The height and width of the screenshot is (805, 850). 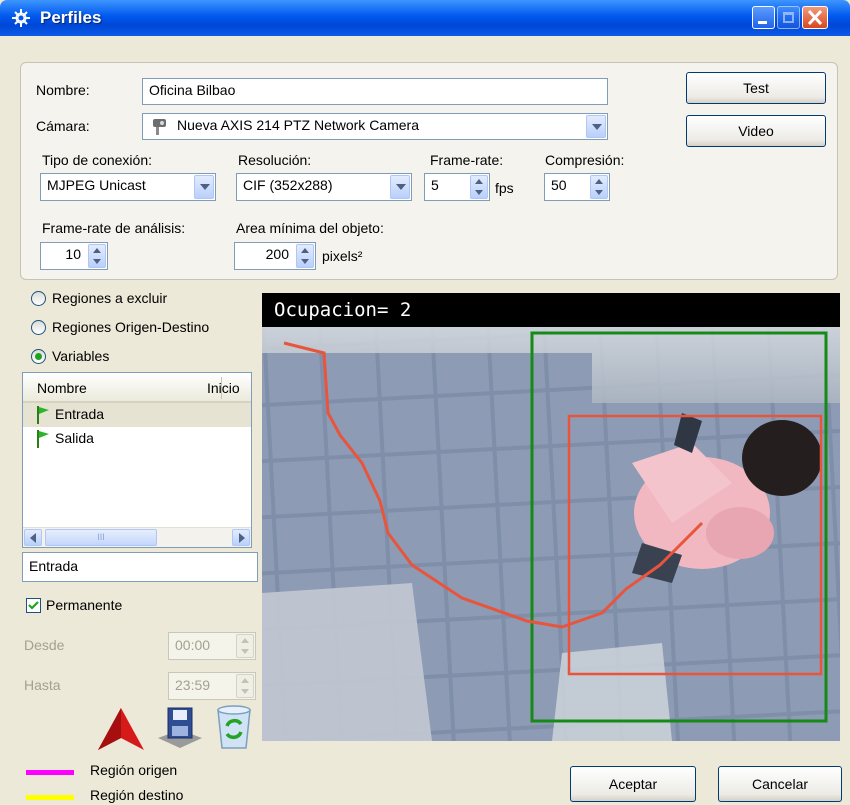 I want to click on pixels-unit-label: pixels², so click(x=342, y=256).